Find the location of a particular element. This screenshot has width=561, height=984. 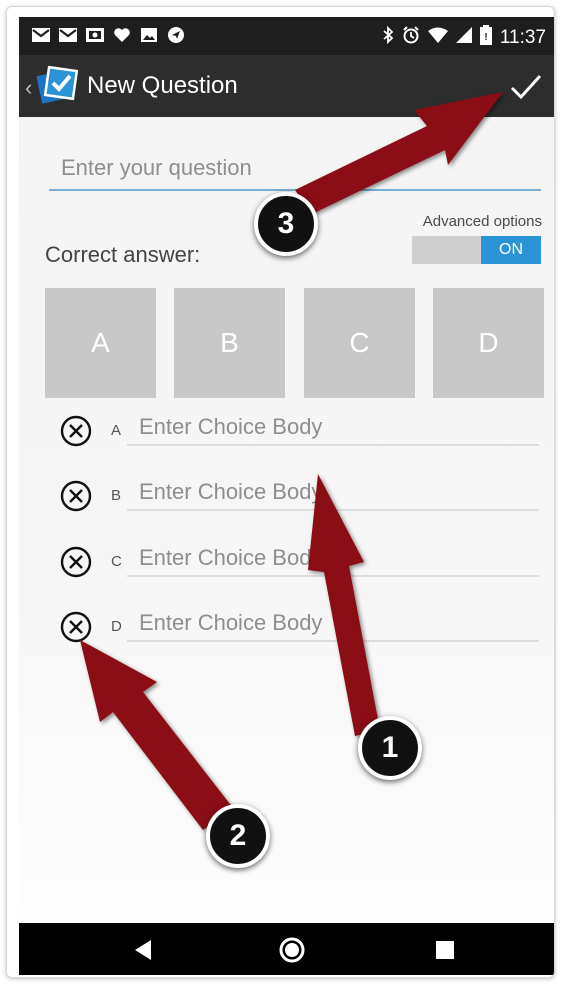

notification-icons is located at coordinates (108, 35).